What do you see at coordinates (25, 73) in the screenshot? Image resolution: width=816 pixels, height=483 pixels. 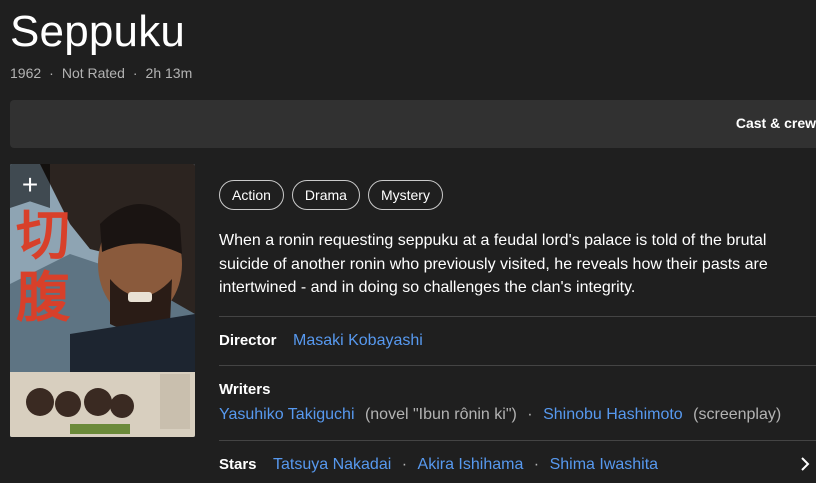 I see `release-year: 1962` at bounding box center [25, 73].